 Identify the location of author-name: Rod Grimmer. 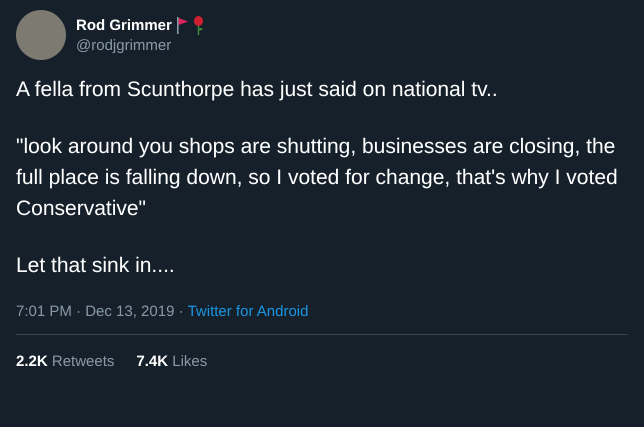
(124, 25).